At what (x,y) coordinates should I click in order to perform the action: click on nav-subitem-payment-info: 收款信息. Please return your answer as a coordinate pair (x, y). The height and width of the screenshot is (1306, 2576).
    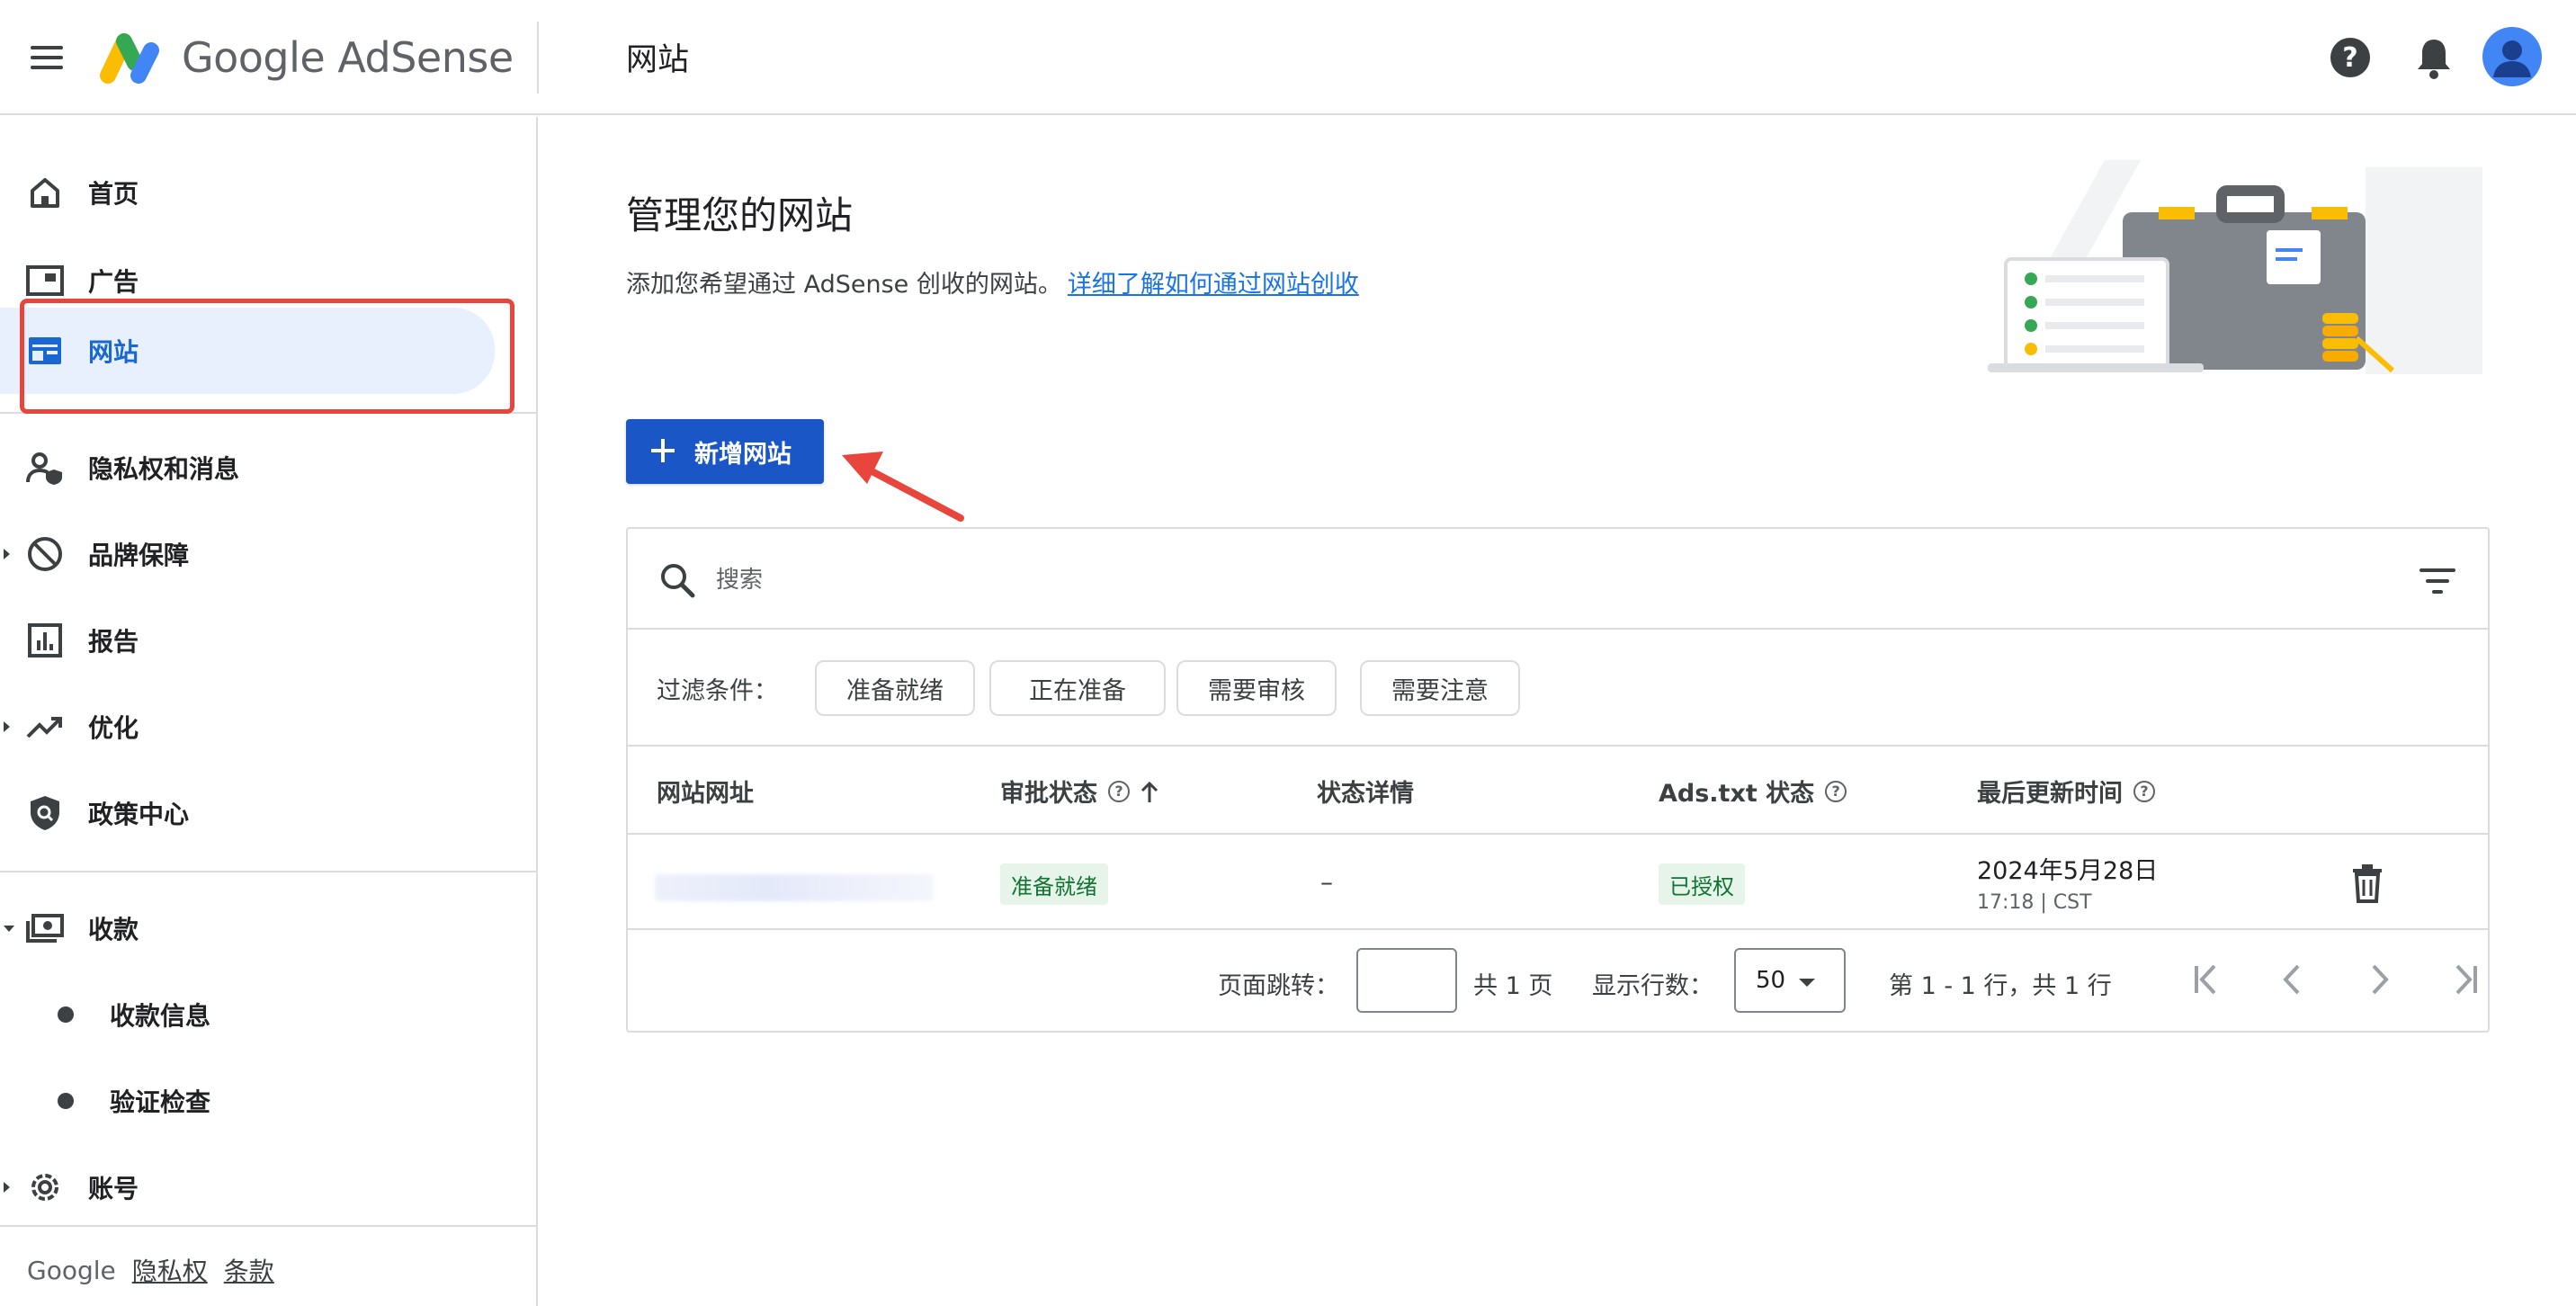
    Looking at the image, I should click on (252, 1015).